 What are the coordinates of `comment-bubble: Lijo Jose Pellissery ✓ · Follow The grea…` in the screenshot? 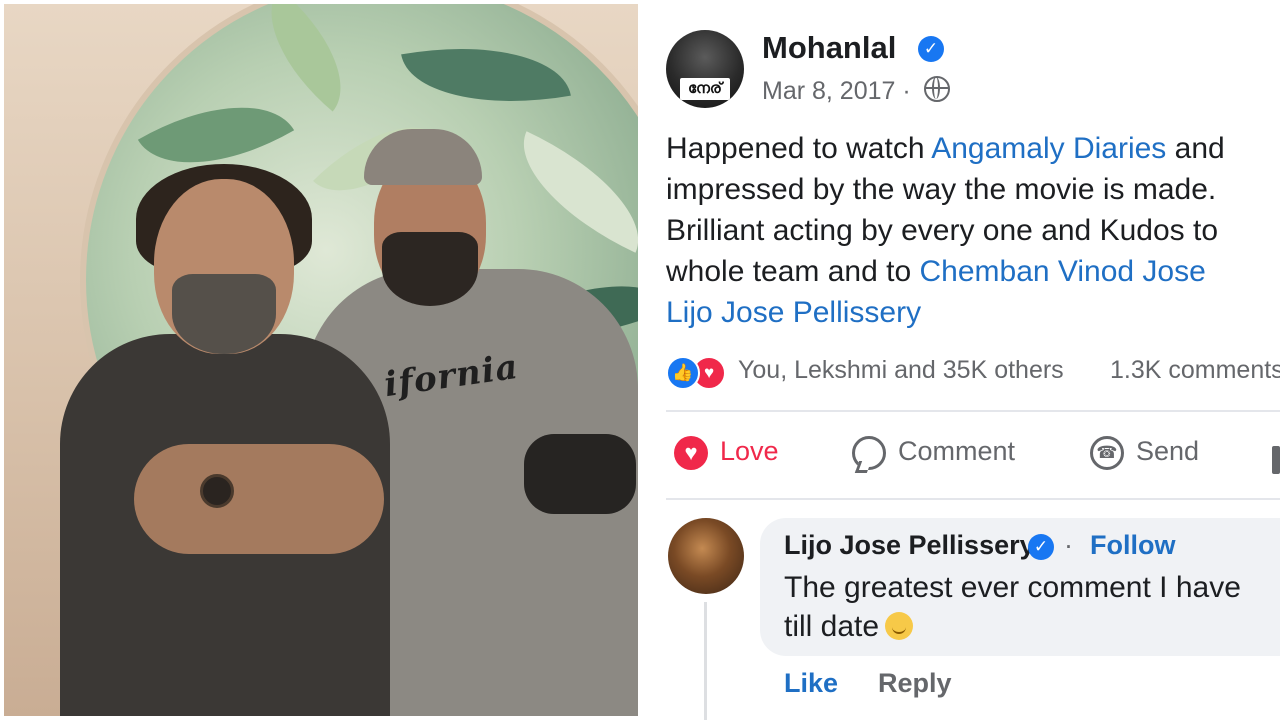 It's located at (1020, 587).